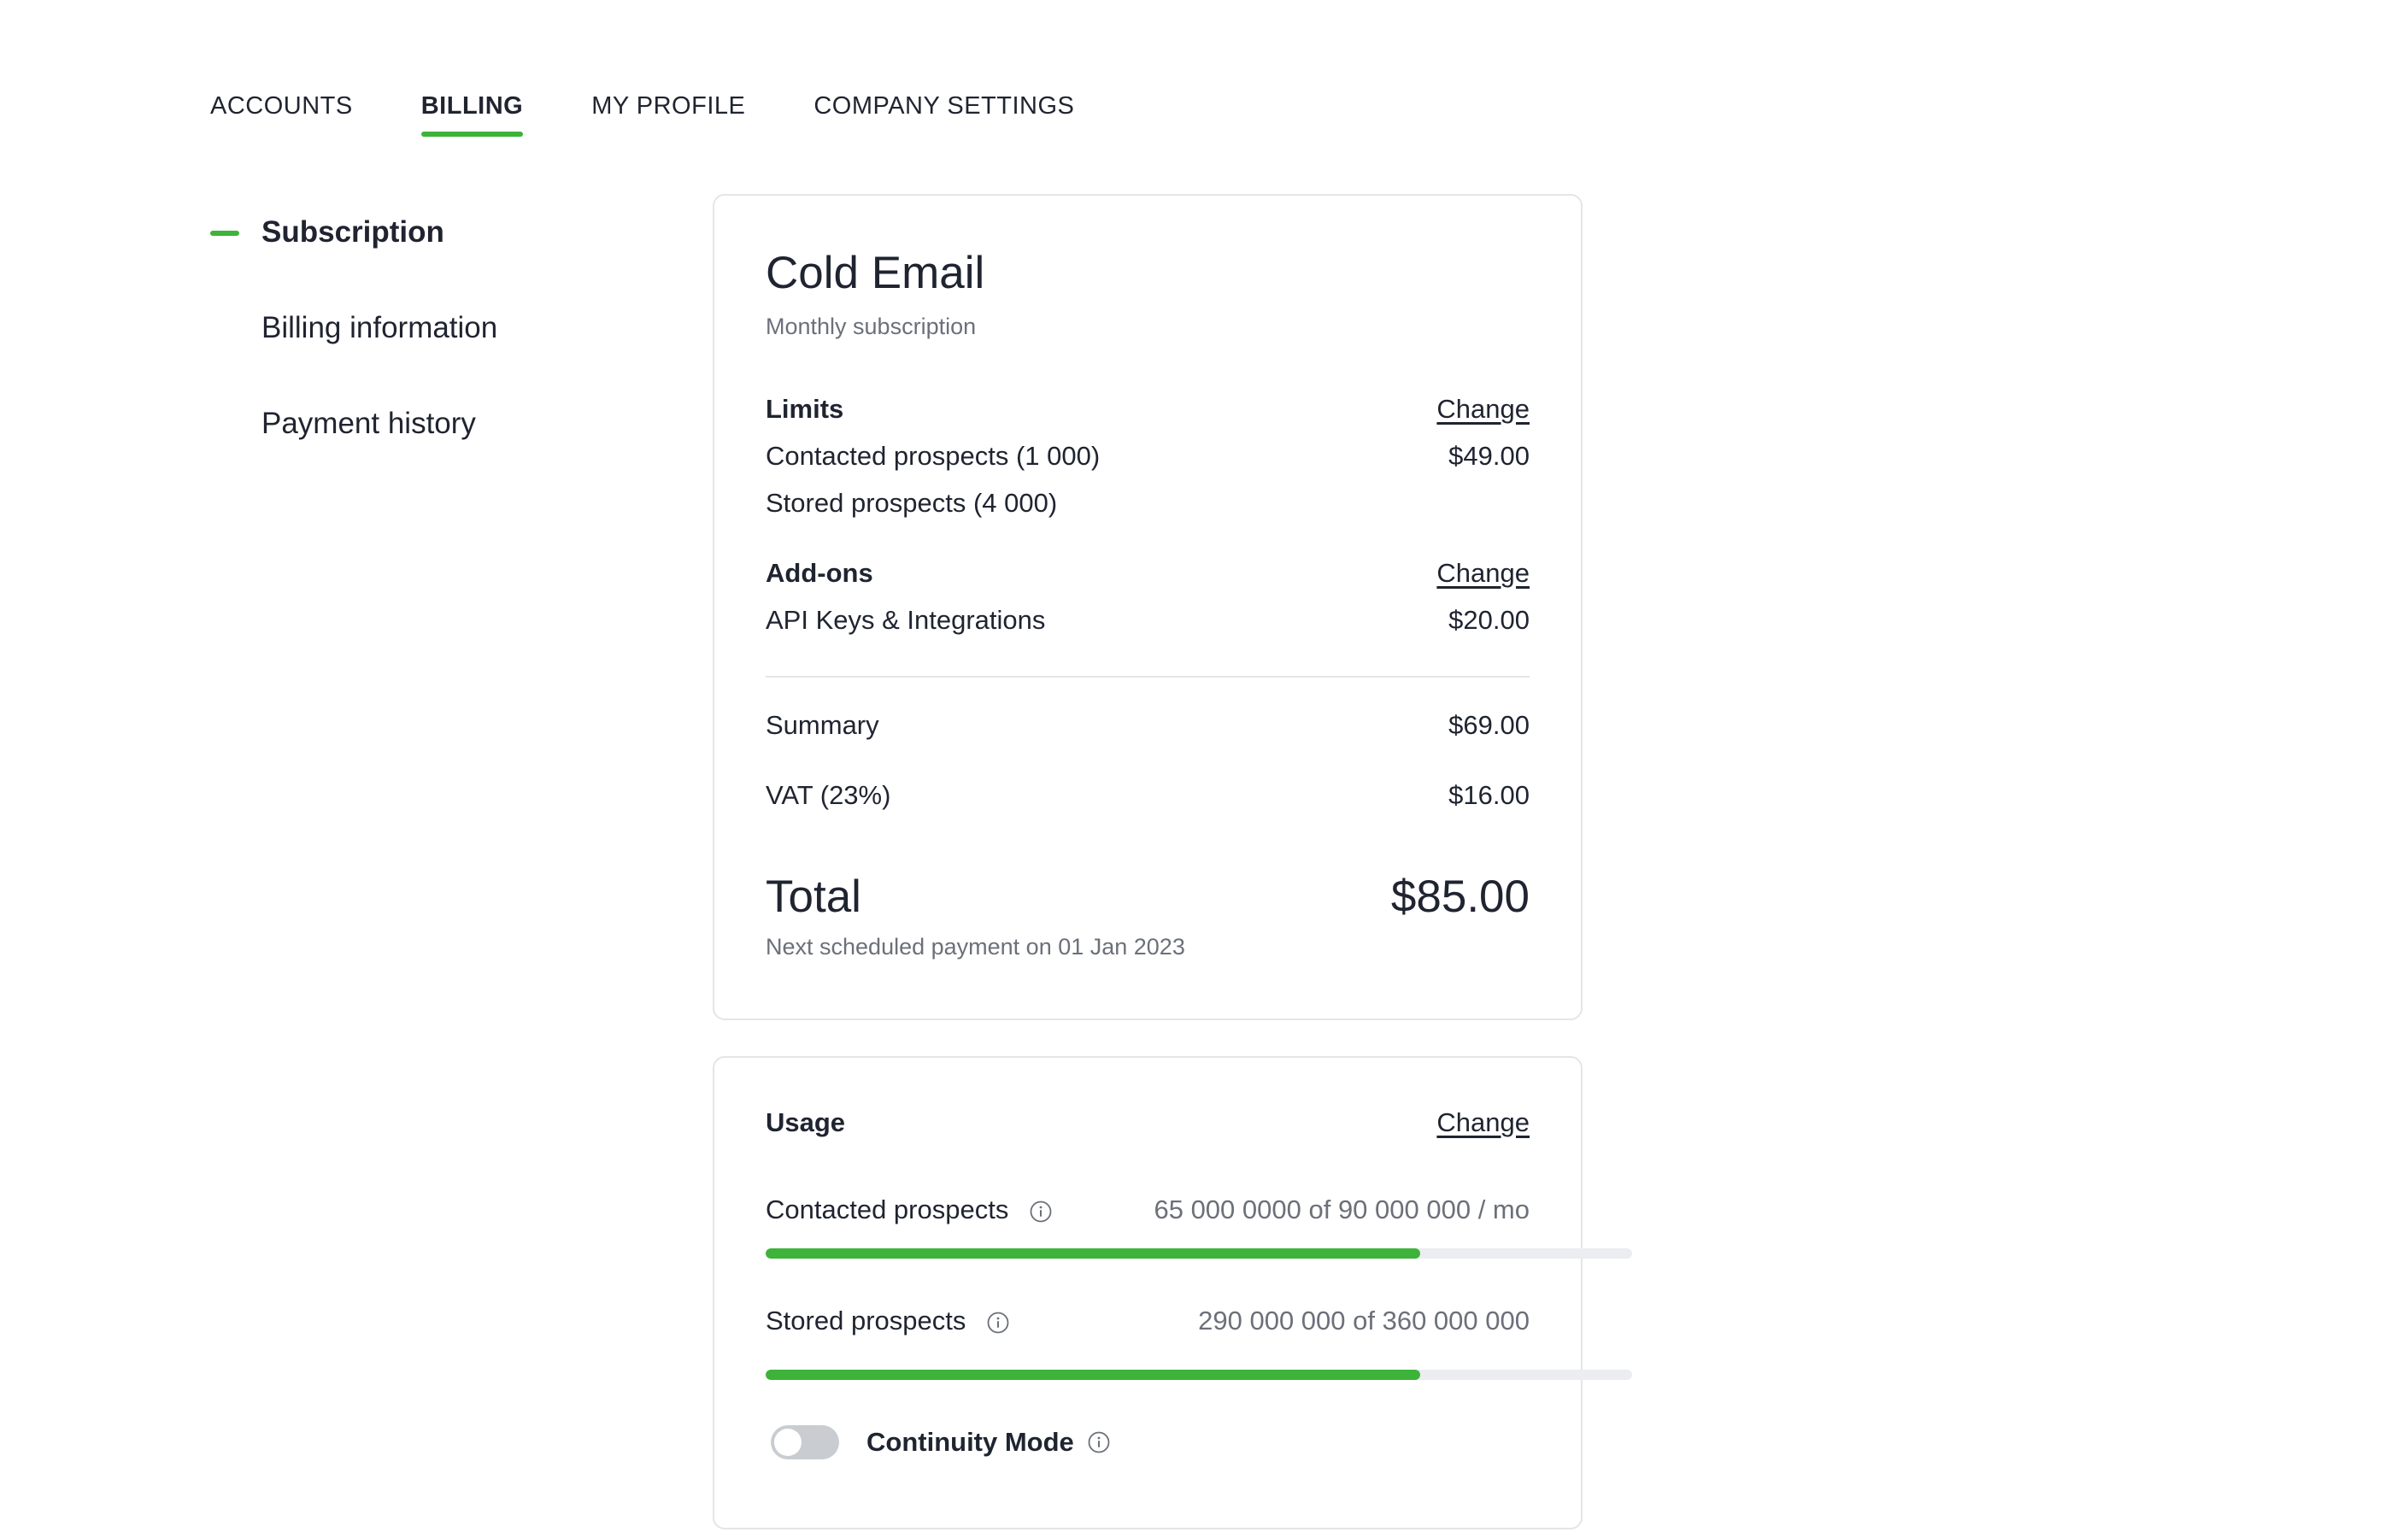  I want to click on addons-heading: Add-ons, so click(819, 573).